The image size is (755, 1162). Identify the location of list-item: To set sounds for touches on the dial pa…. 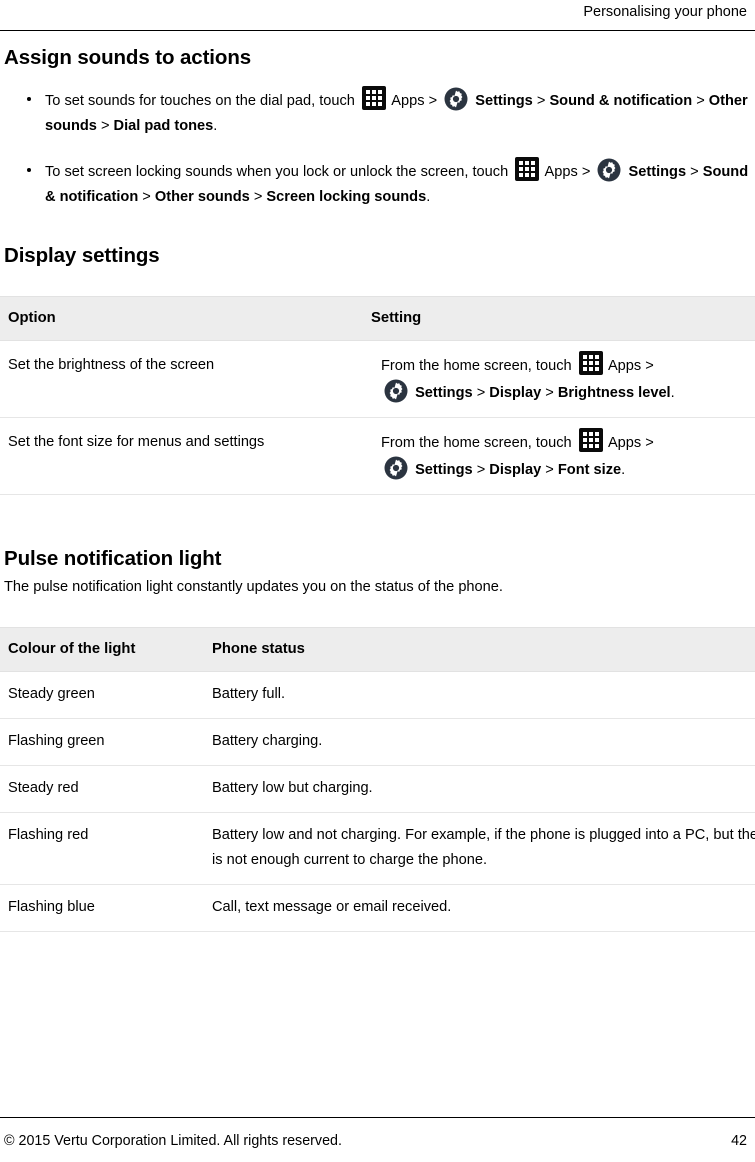
(377, 112).